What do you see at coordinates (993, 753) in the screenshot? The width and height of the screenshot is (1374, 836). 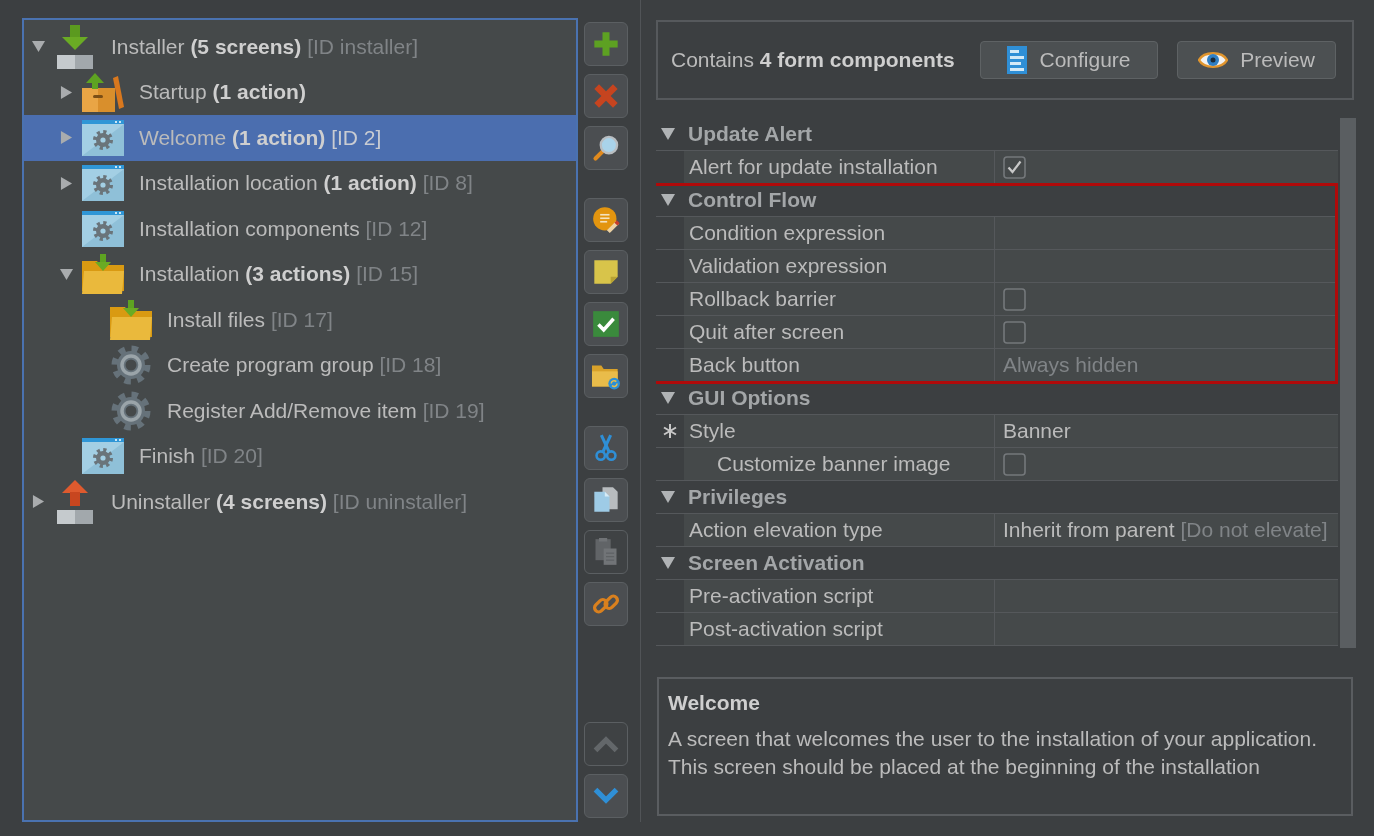 I see `description-text: A screen that welcomes the user to the installation of your application. This screen should be placed at the beginning of the installation` at bounding box center [993, 753].